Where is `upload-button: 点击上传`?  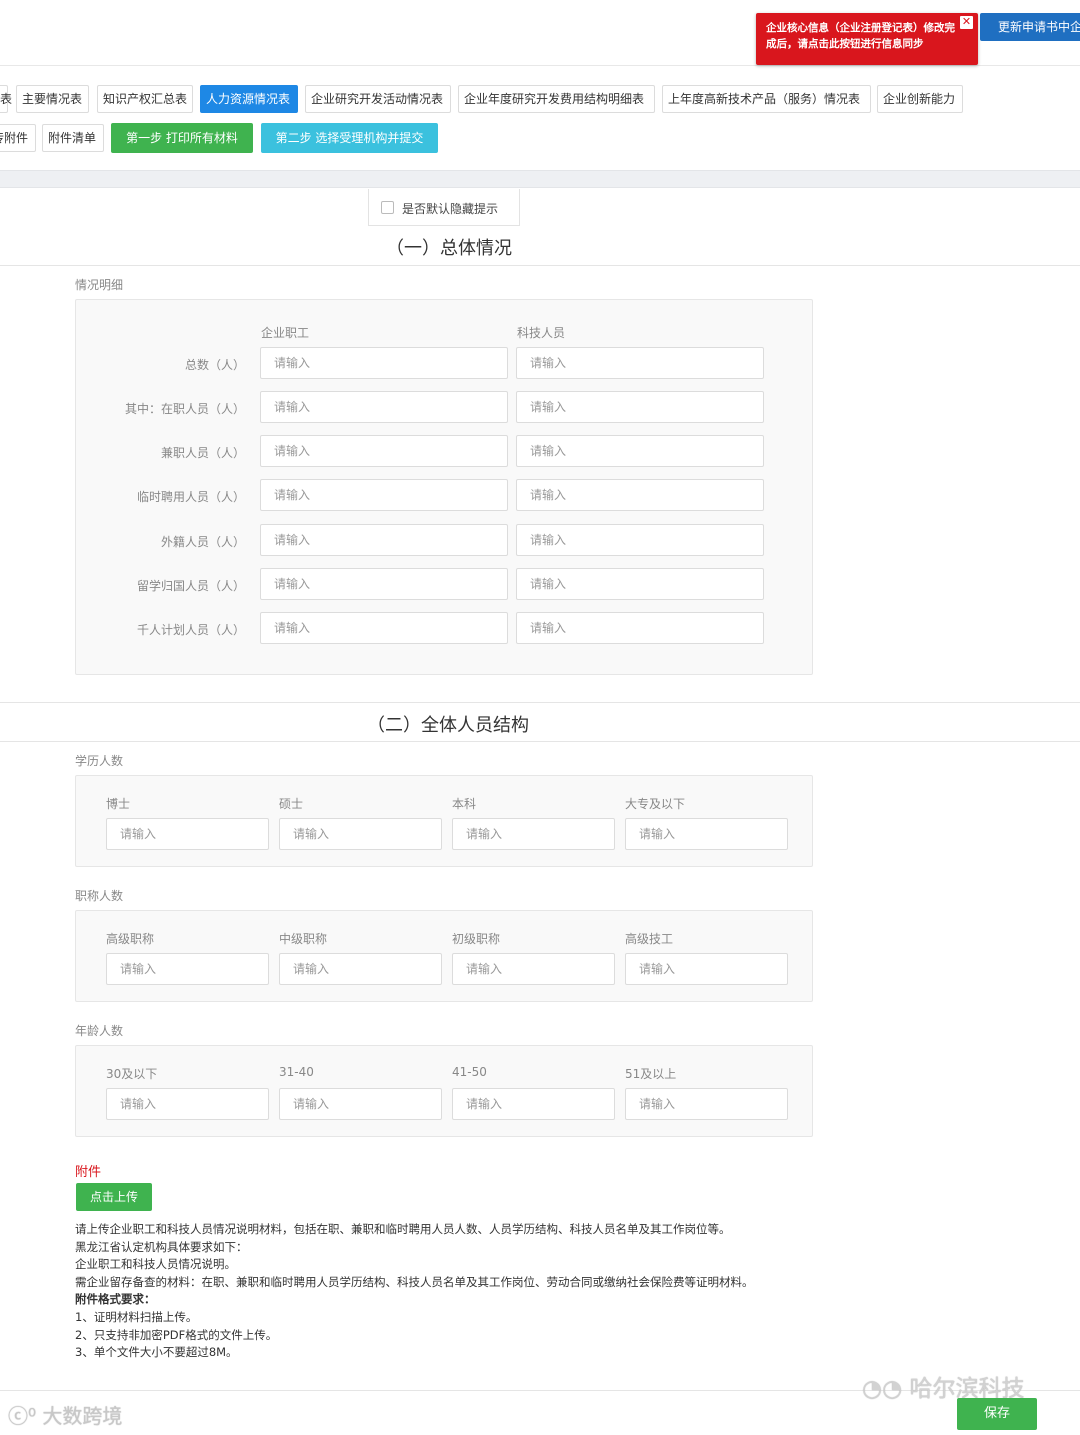 upload-button: 点击上传 is located at coordinates (114, 1197).